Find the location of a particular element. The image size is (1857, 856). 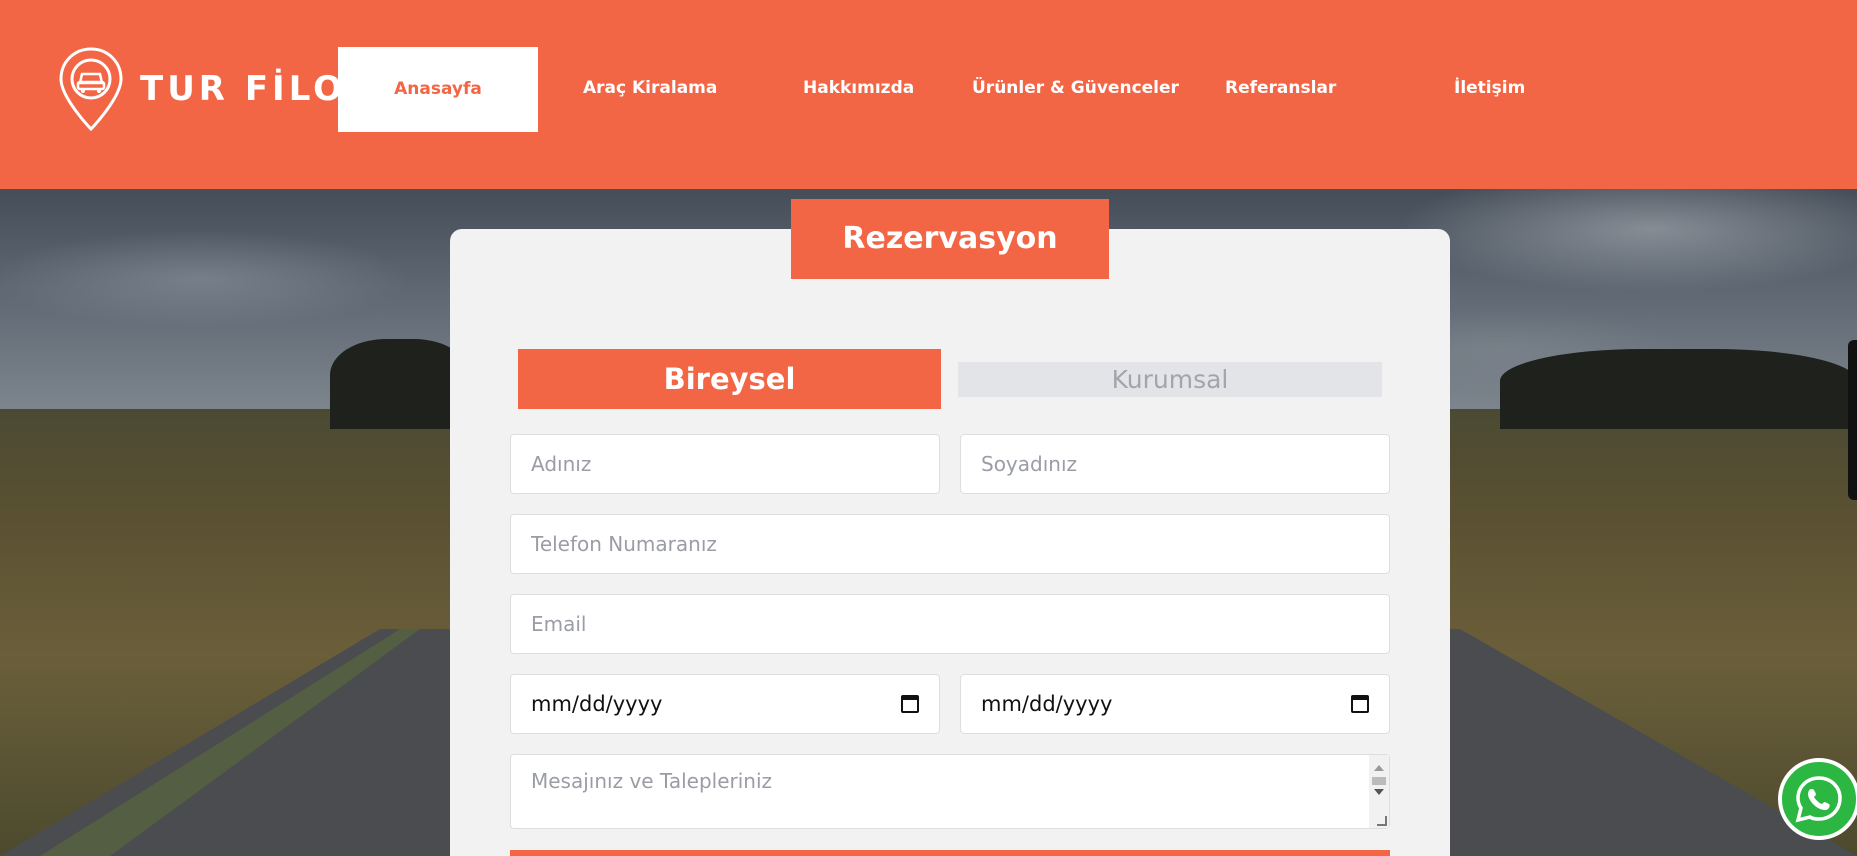

submit-button is located at coordinates (950, 853).